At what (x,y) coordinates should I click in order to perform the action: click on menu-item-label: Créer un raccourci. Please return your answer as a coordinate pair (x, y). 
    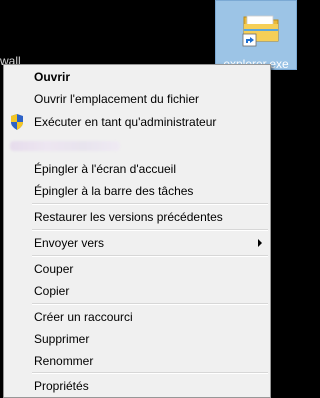
    Looking at the image, I should click on (83, 317).